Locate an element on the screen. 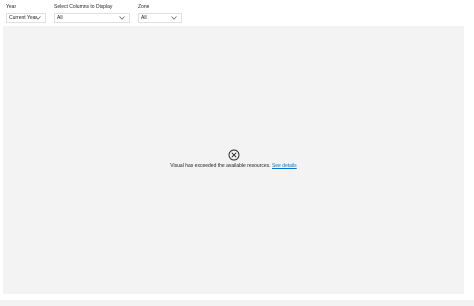 This screenshot has height=306, width=474. zone-slicer-label: Zone is located at coordinates (144, 7).